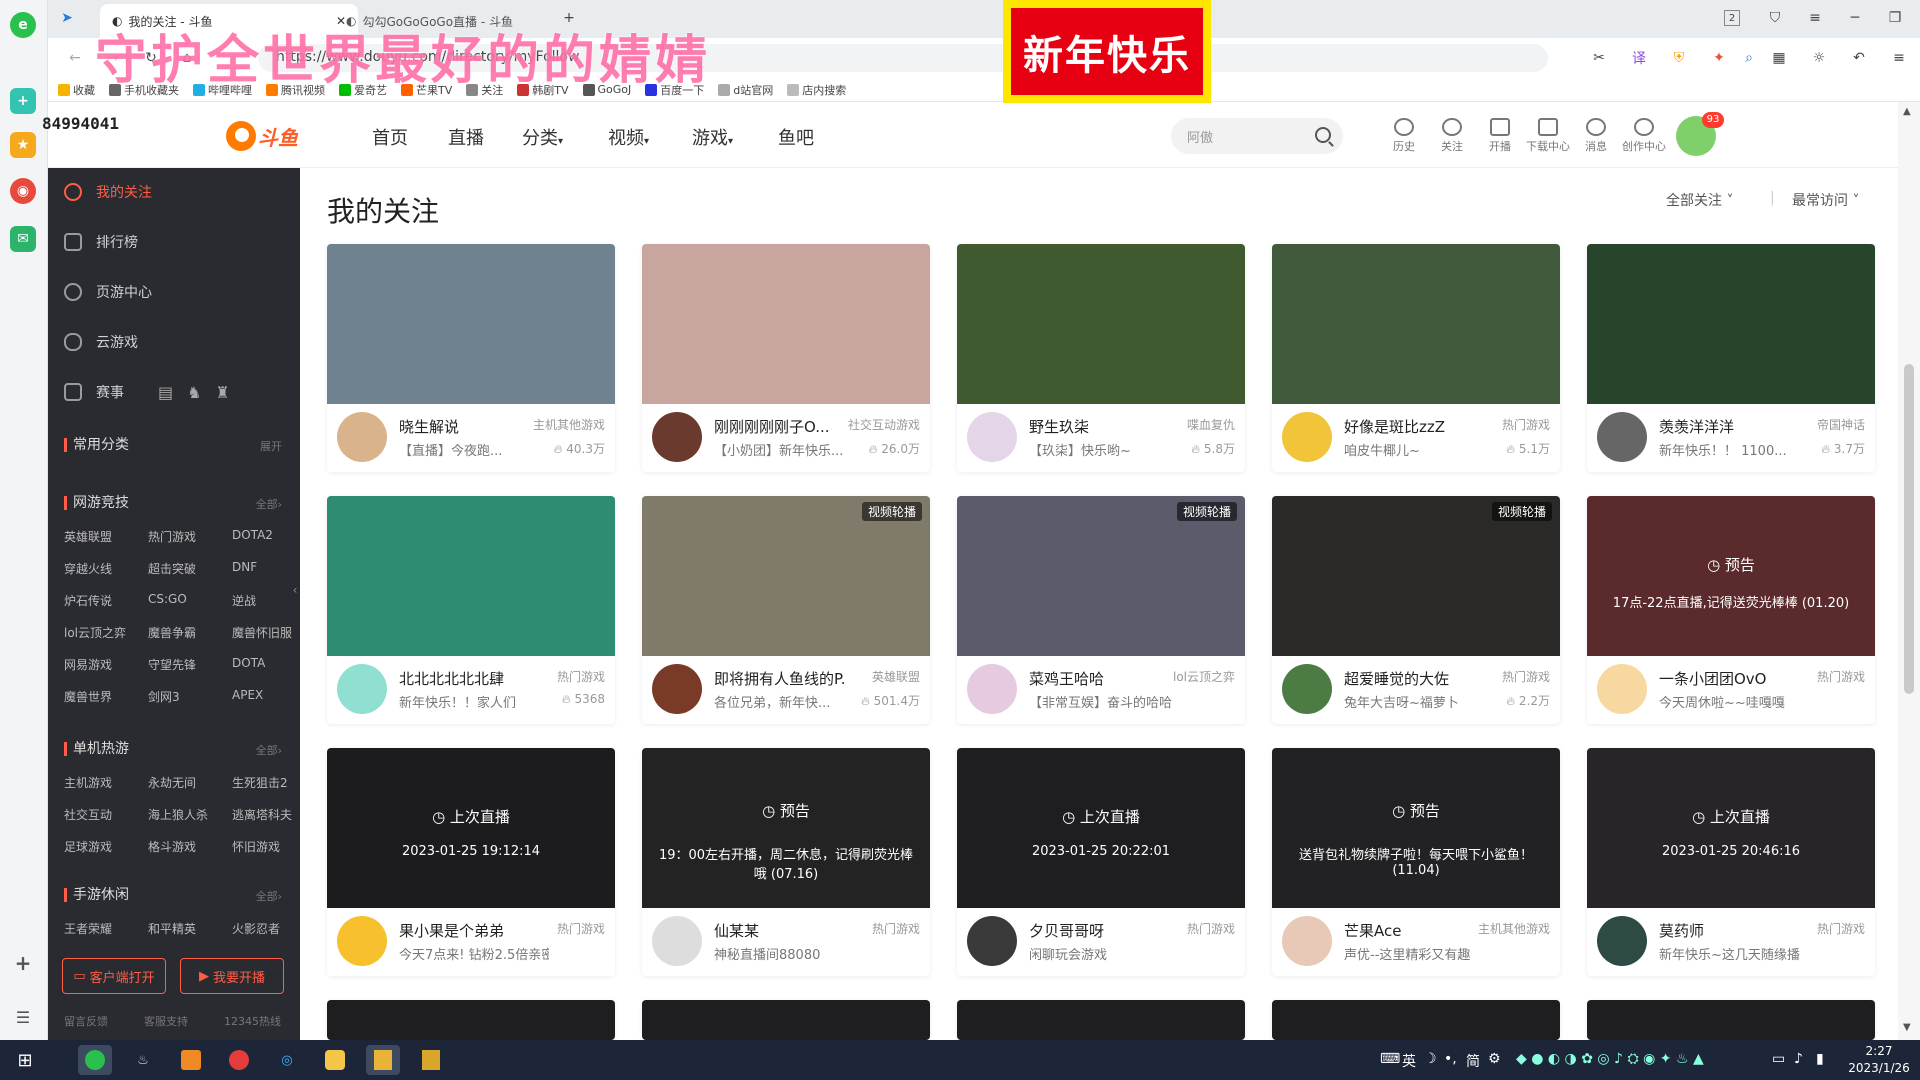 This screenshot has width=1920, height=1080. What do you see at coordinates (167, 599) in the screenshot?
I see `category-link: CS:GO` at bounding box center [167, 599].